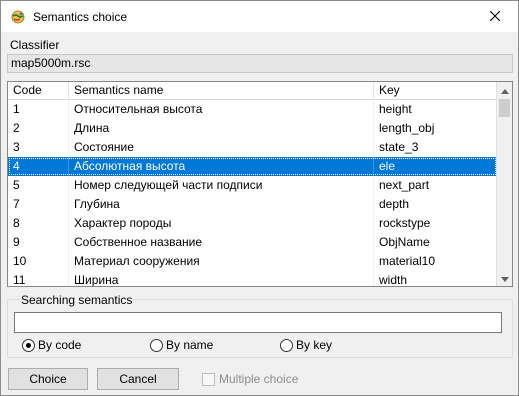 This screenshot has height=396, width=519. I want to click on cell-code: 3, so click(38, 147).